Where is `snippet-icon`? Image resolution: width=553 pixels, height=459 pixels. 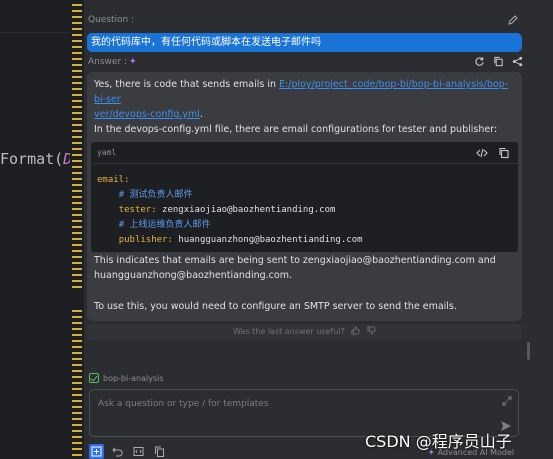 snippet-icon is located at coordinates (138, 451).